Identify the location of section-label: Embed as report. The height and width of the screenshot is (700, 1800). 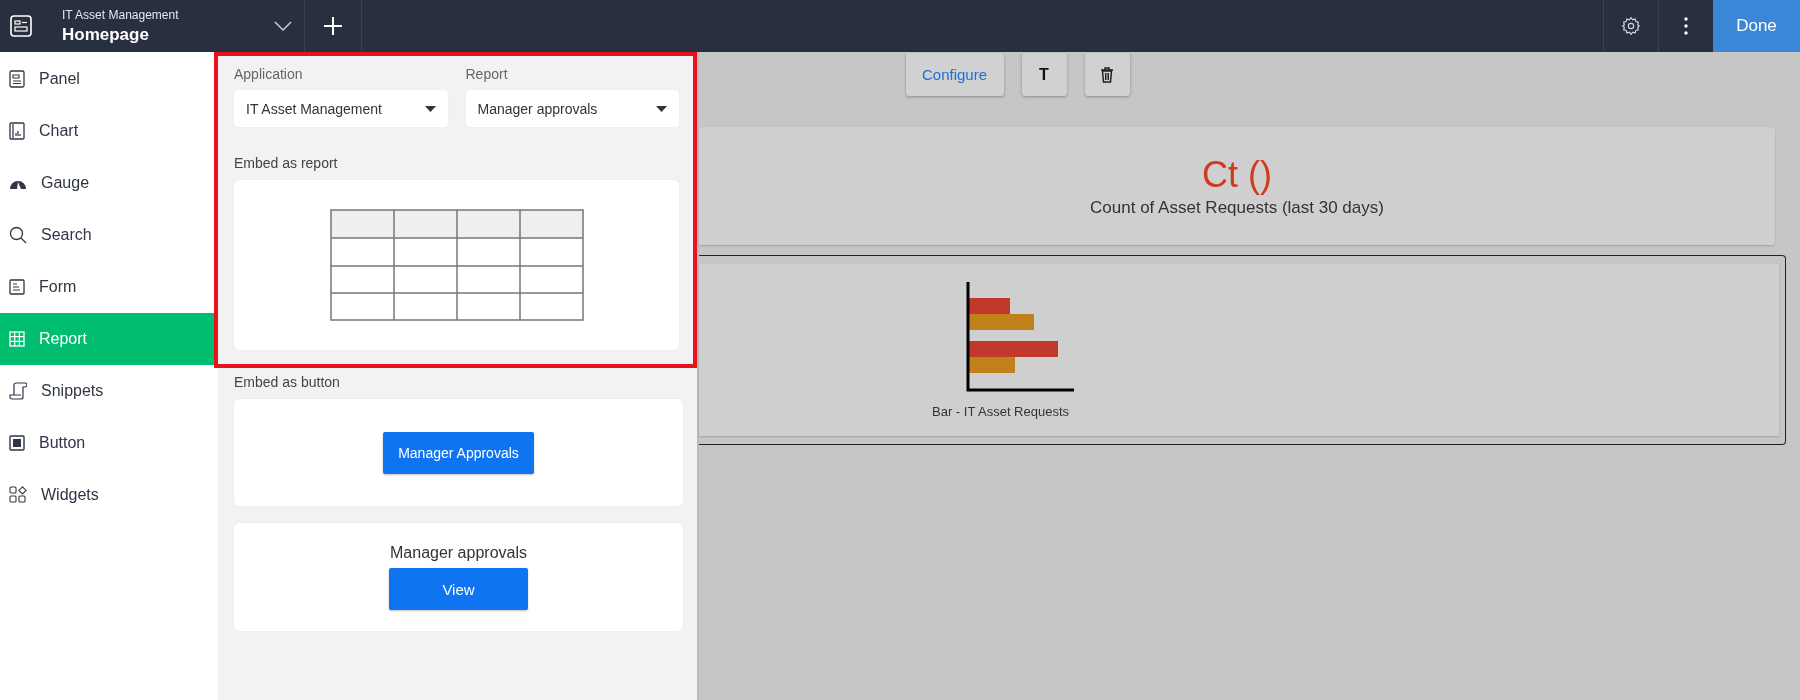
(286, 163).